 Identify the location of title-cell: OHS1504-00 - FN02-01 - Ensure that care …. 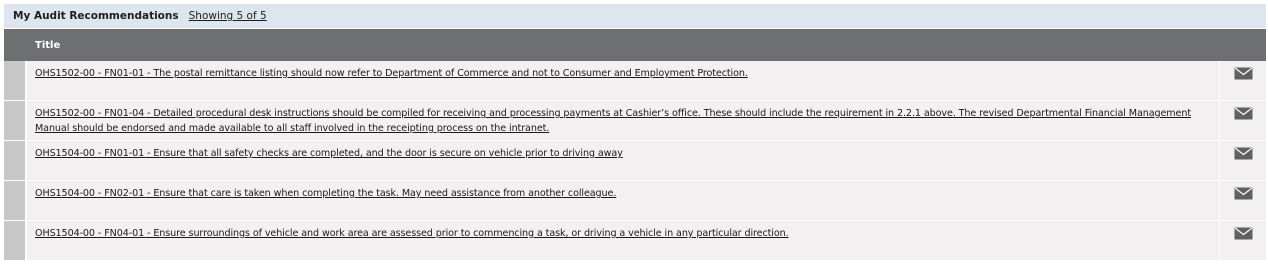
(623, 200).